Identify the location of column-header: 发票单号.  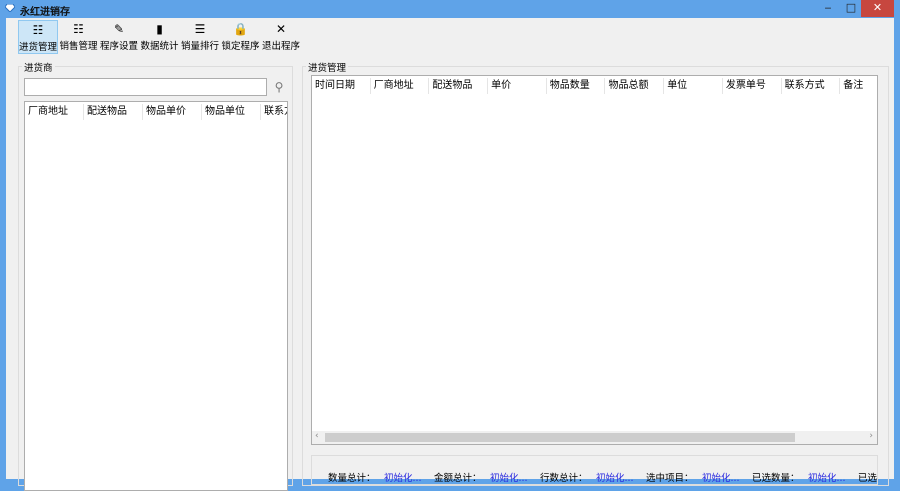
(752, 86).